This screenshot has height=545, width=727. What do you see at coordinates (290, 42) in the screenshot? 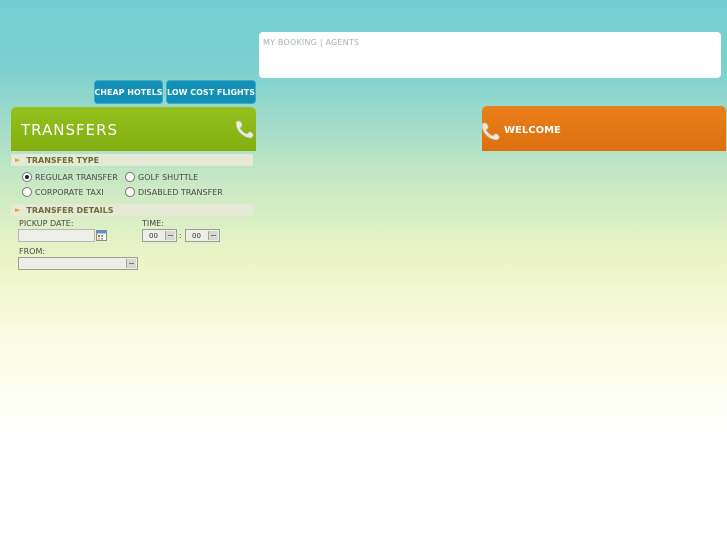
I see `my-booking-link: MY BOOKING` at bounding box center [290, 42].